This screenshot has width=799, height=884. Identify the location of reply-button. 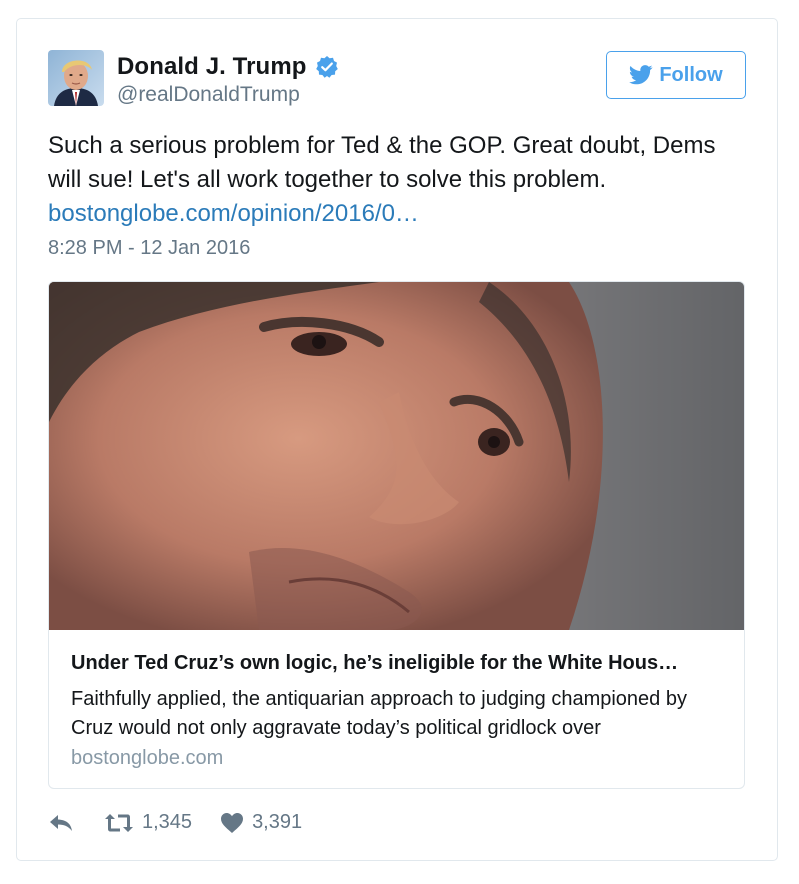
(61, 823).